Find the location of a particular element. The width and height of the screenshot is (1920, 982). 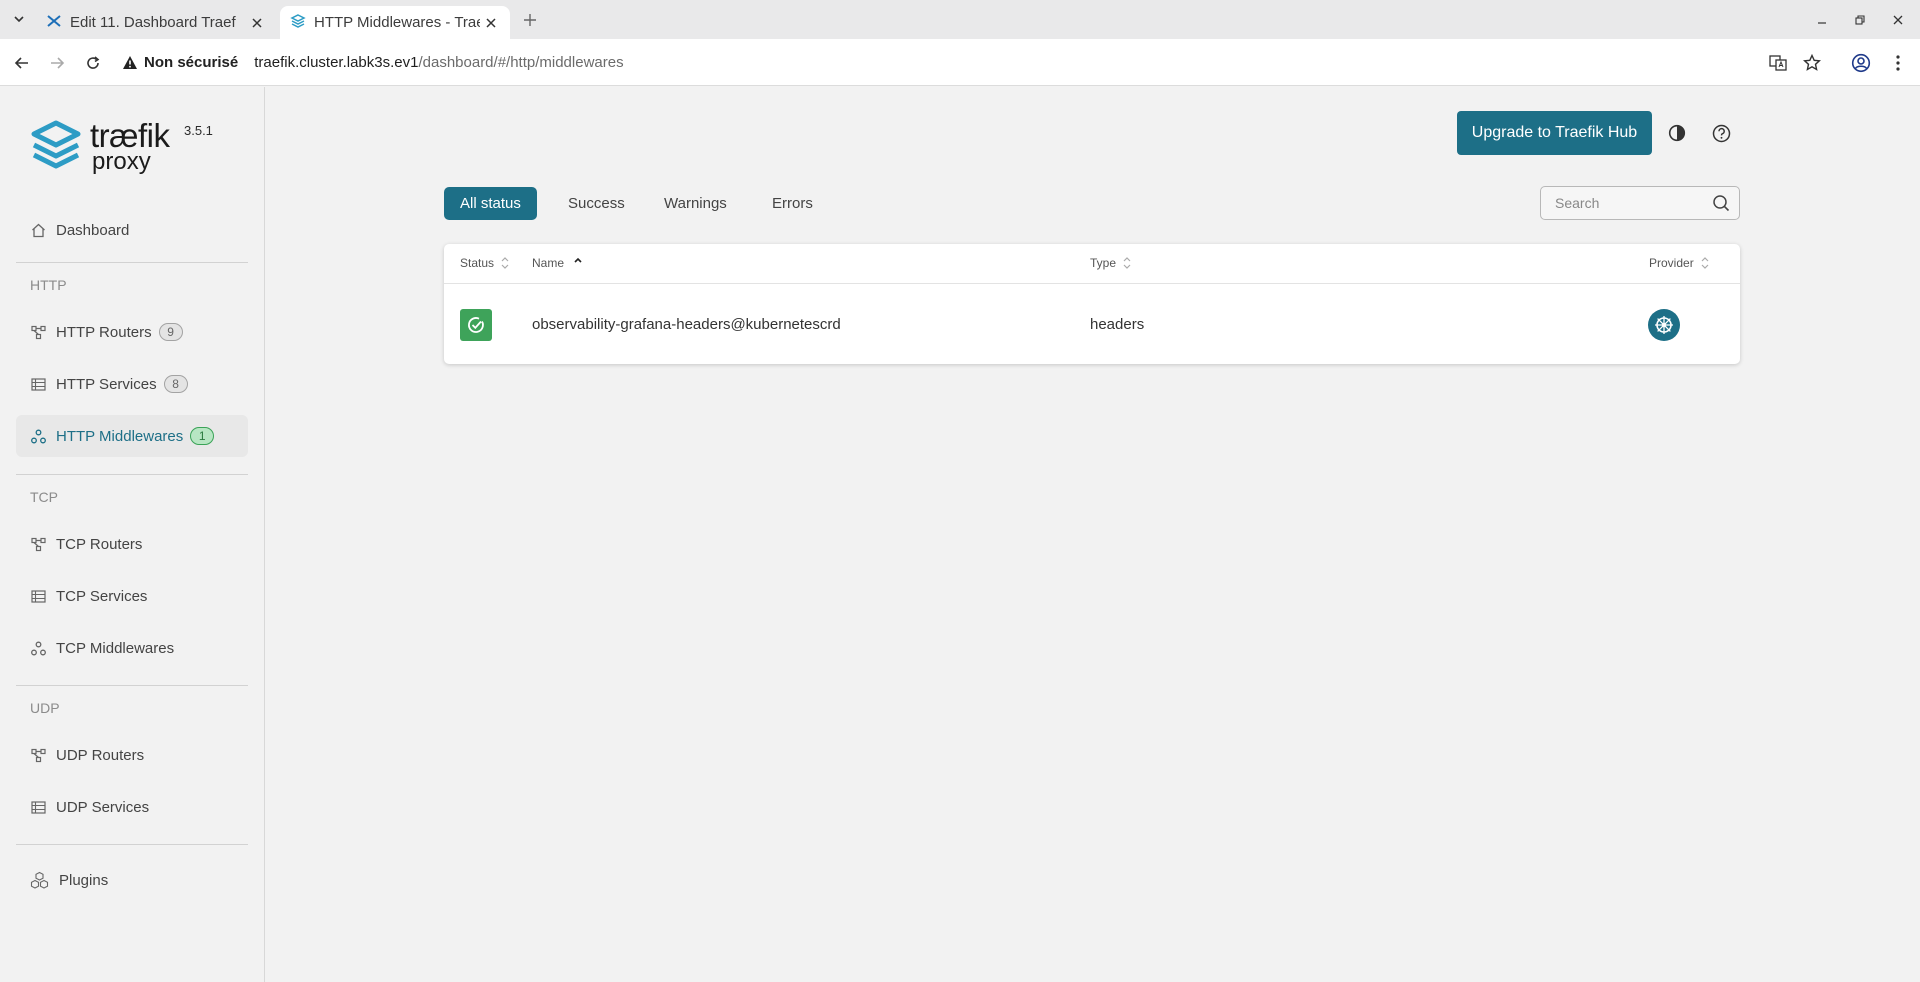

sidebar-item-udp-routers: UDP Routers is located at coordinates (132, 755).